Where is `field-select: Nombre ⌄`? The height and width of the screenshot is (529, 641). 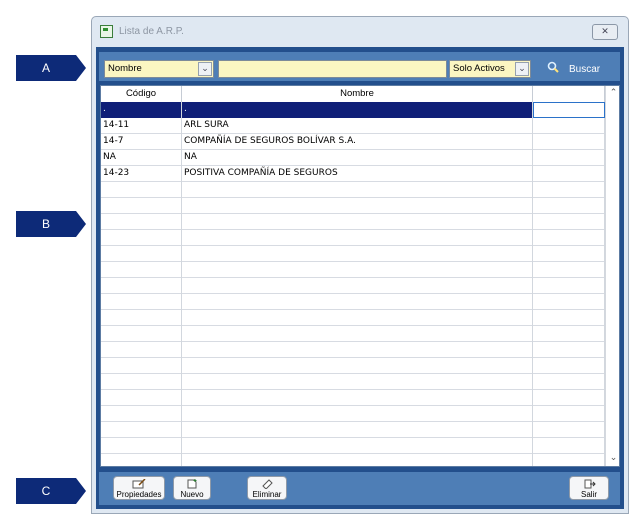
field-select: Nombre ⌄ is located at coordinates (159, 69).